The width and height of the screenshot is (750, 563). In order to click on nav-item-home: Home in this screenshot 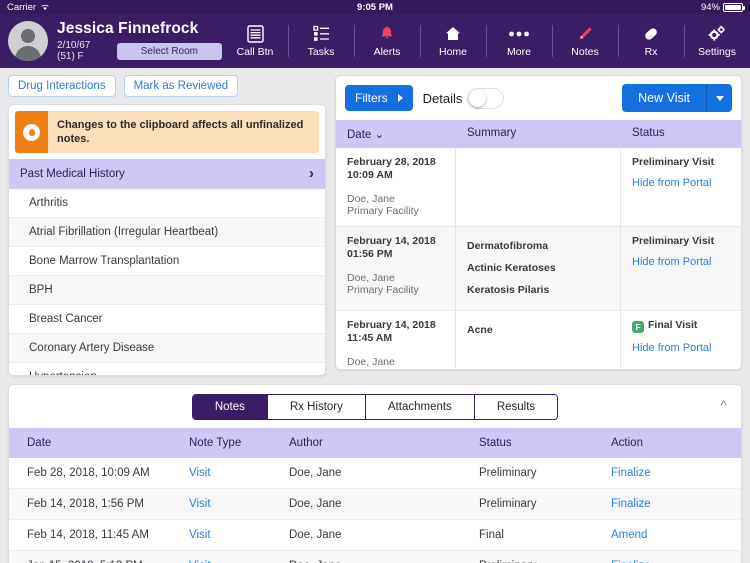, I will do `click(453, 41)`.